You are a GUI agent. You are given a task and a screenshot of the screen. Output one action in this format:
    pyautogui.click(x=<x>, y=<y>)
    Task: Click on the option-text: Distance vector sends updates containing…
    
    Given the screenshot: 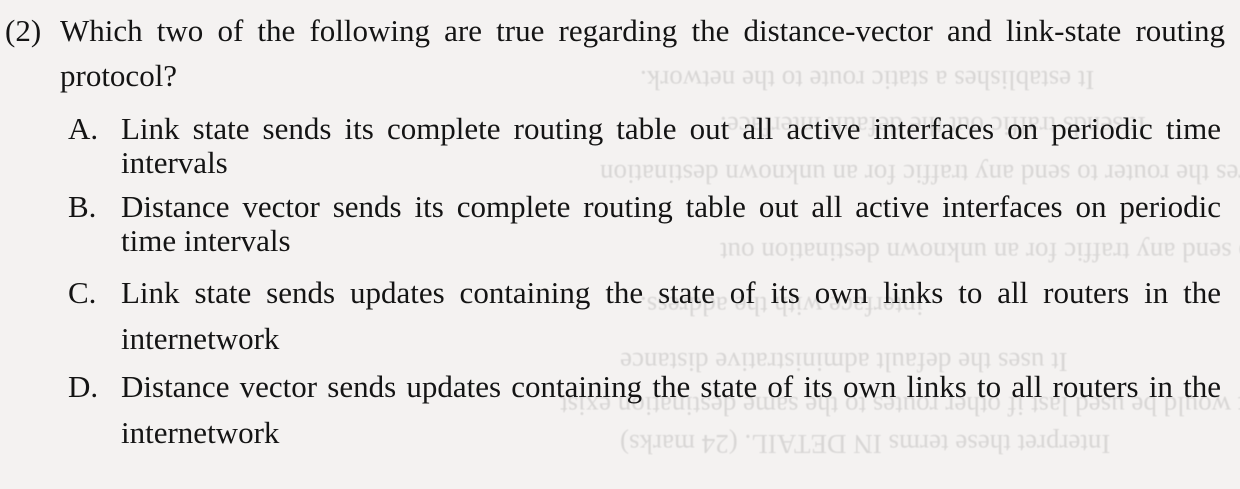 What is the action you would take?
    pyautogui.click(x=671, y=409)
    